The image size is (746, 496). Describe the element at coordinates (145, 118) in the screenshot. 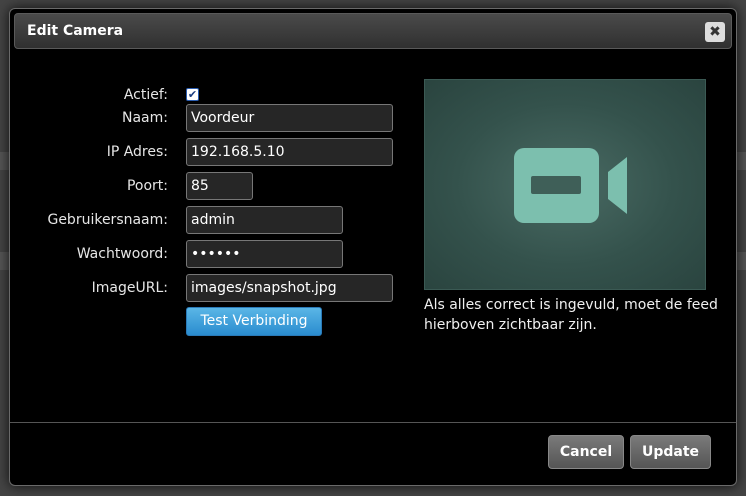

I see `naam-label: Naam:` at that location.